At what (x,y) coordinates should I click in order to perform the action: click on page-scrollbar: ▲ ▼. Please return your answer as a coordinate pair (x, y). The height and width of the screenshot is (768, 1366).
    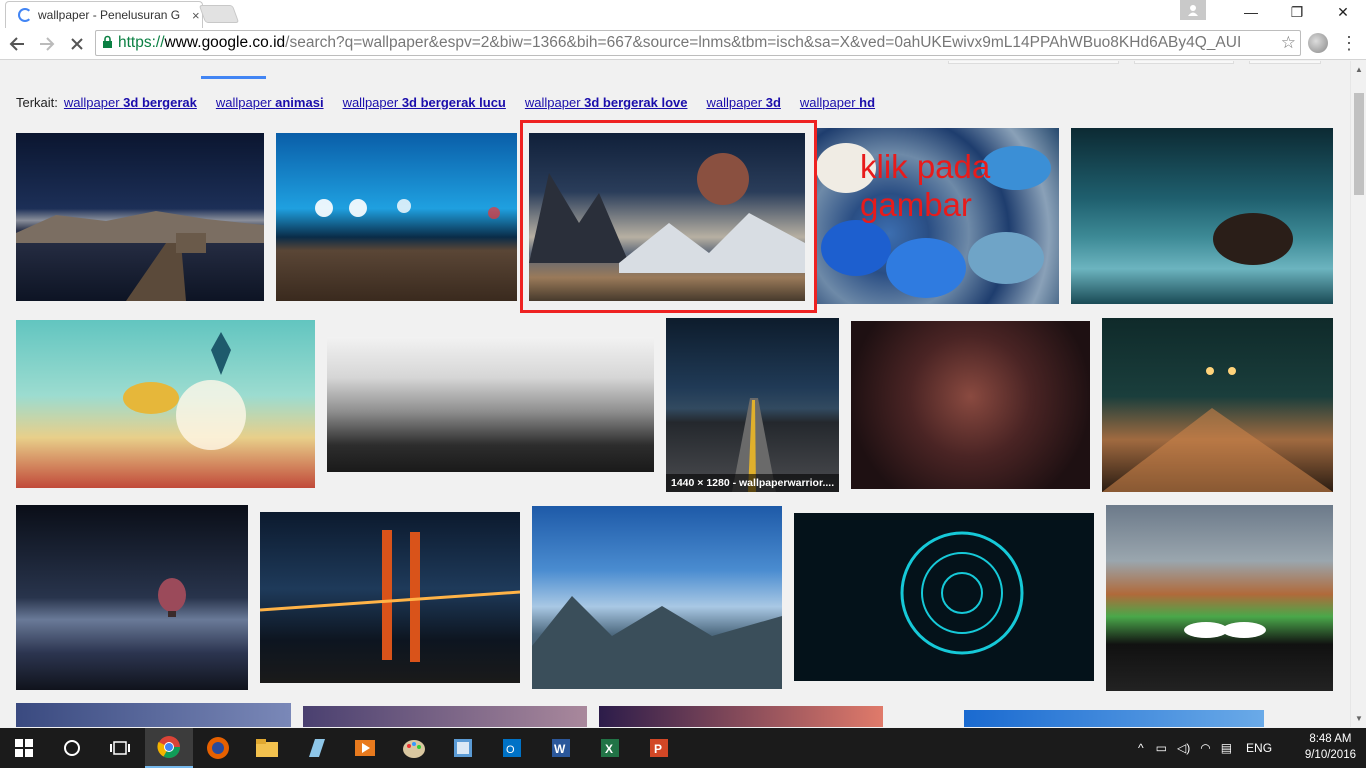
    Looking at the image, I should click on (1358, 394).